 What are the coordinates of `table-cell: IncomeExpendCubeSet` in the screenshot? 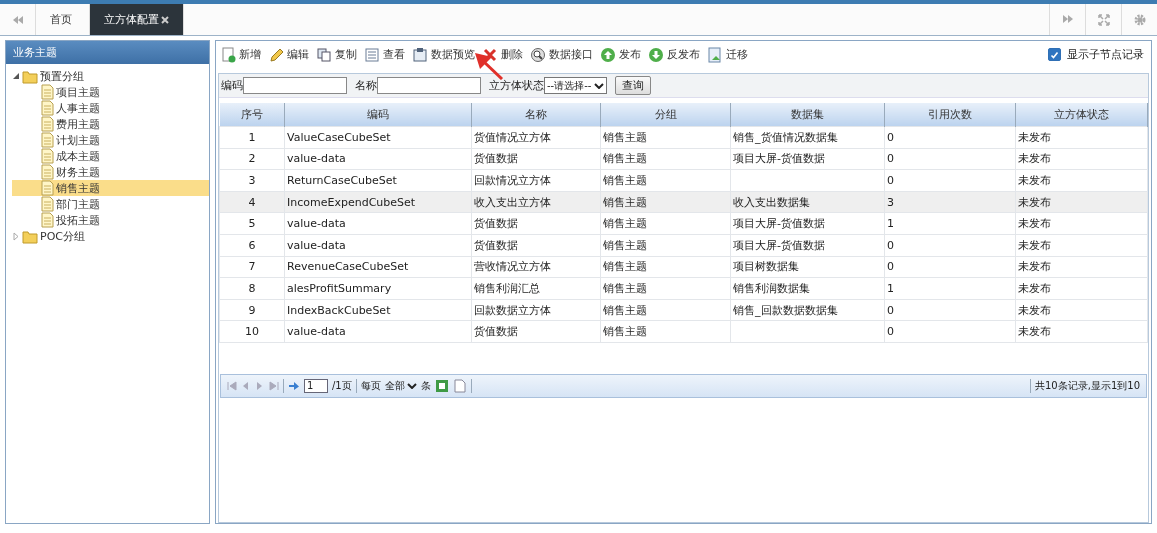 It's located at (351, 202).